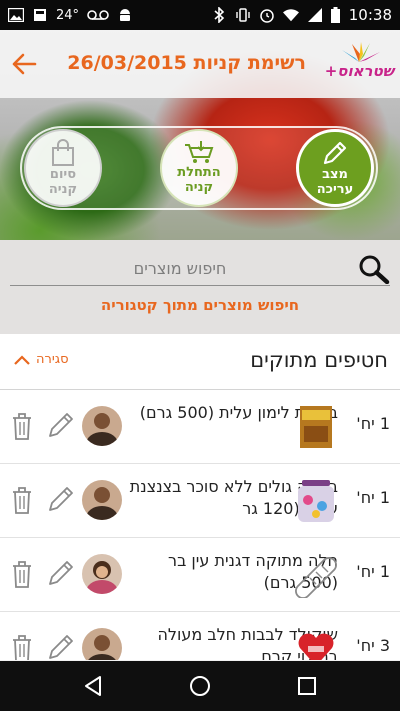  I want to click on image-icon, so click(16, 15).